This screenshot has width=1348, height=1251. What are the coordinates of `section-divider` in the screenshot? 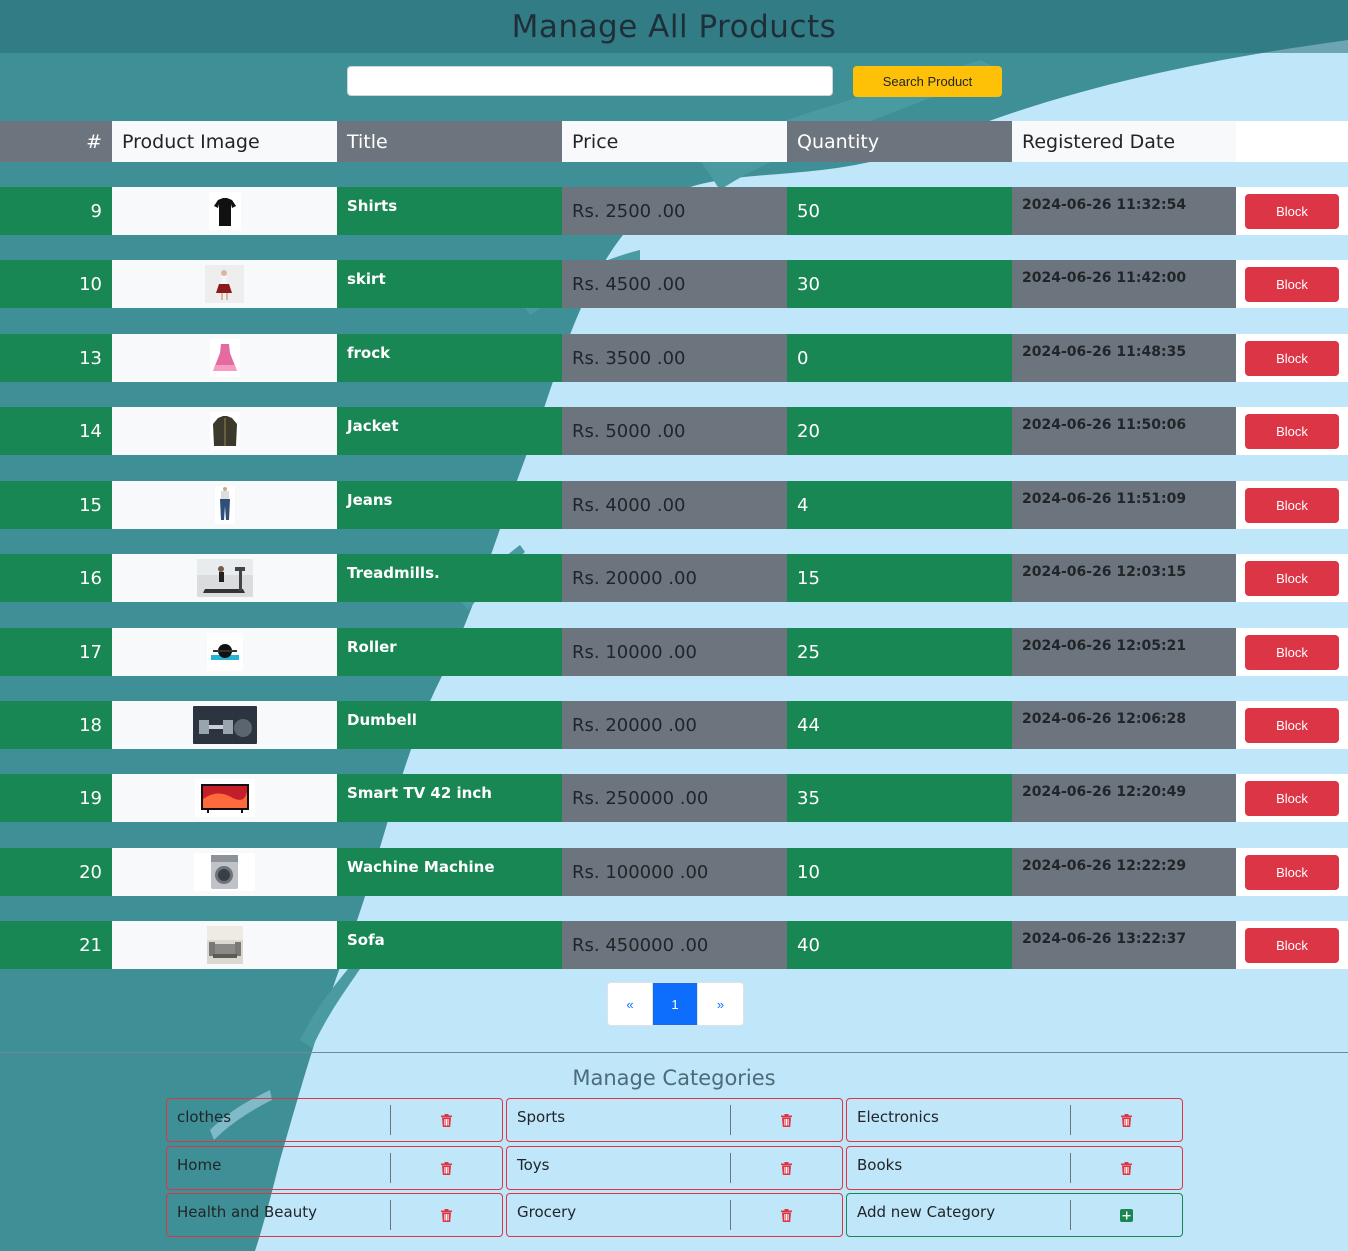 It's located at (674, 1052).